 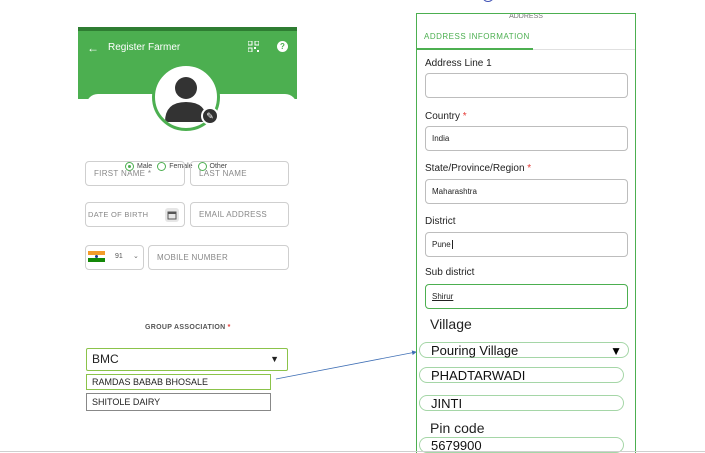 What do you see at coordinates (458, 63) in the screenshot?
I see `address-line1-label: Address Line 1` at bounding box center [458, 63].